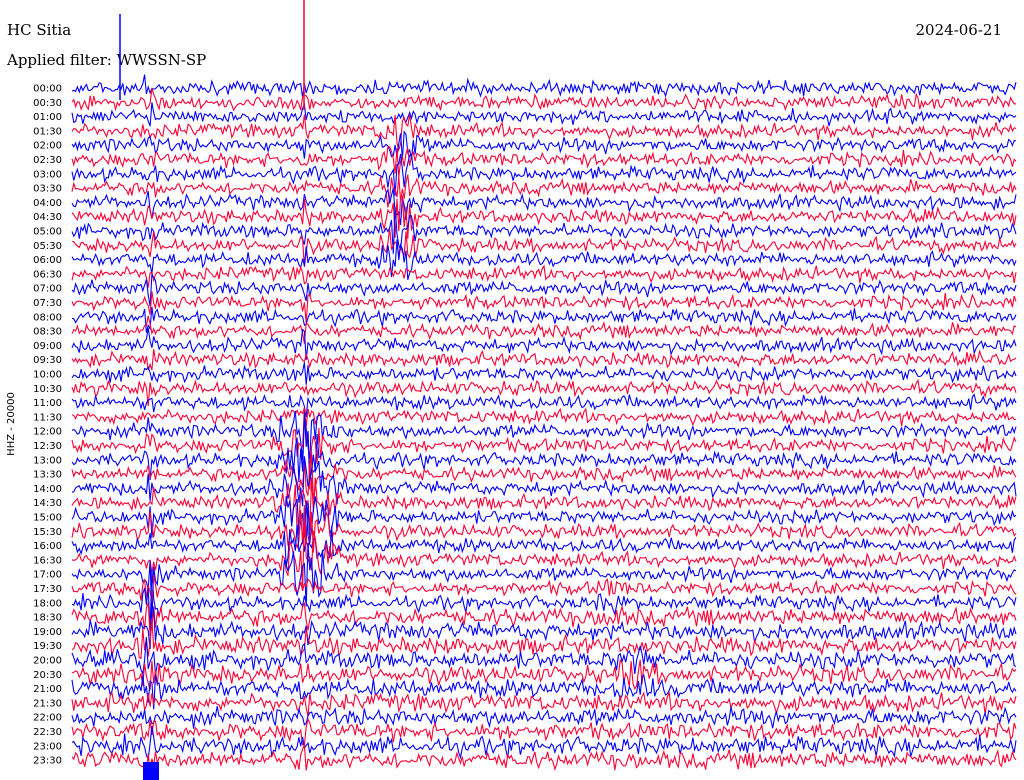 Image resolution: width=1024 pixels, height=780 pixels. I want to click on y-axis-label: HHZ - 20000, so click(11, 424).